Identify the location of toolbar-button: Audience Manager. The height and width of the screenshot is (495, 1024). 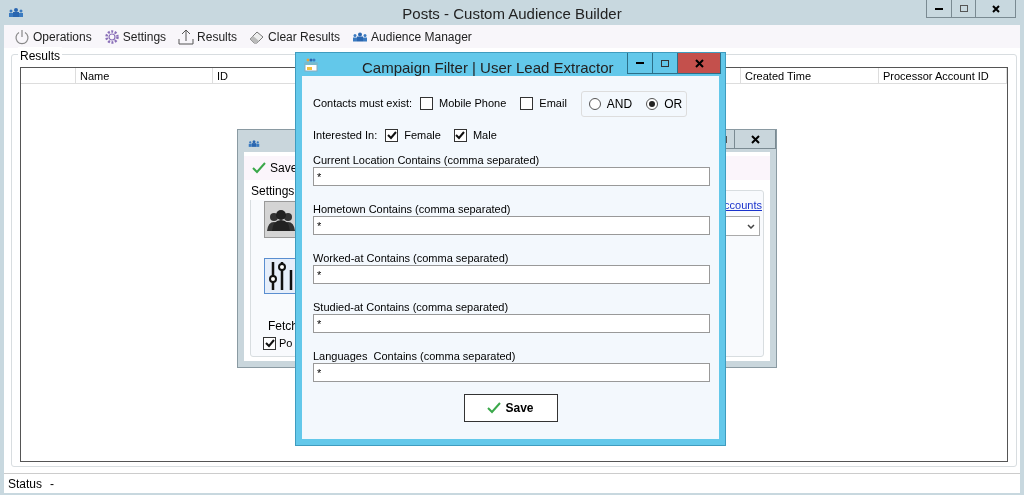
(412, 36).